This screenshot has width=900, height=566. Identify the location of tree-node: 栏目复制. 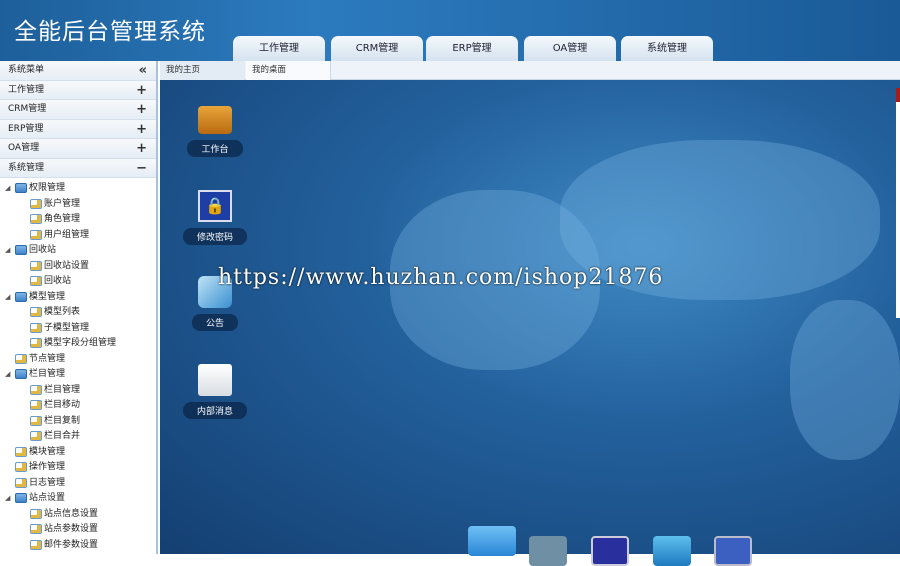
(78, 422).